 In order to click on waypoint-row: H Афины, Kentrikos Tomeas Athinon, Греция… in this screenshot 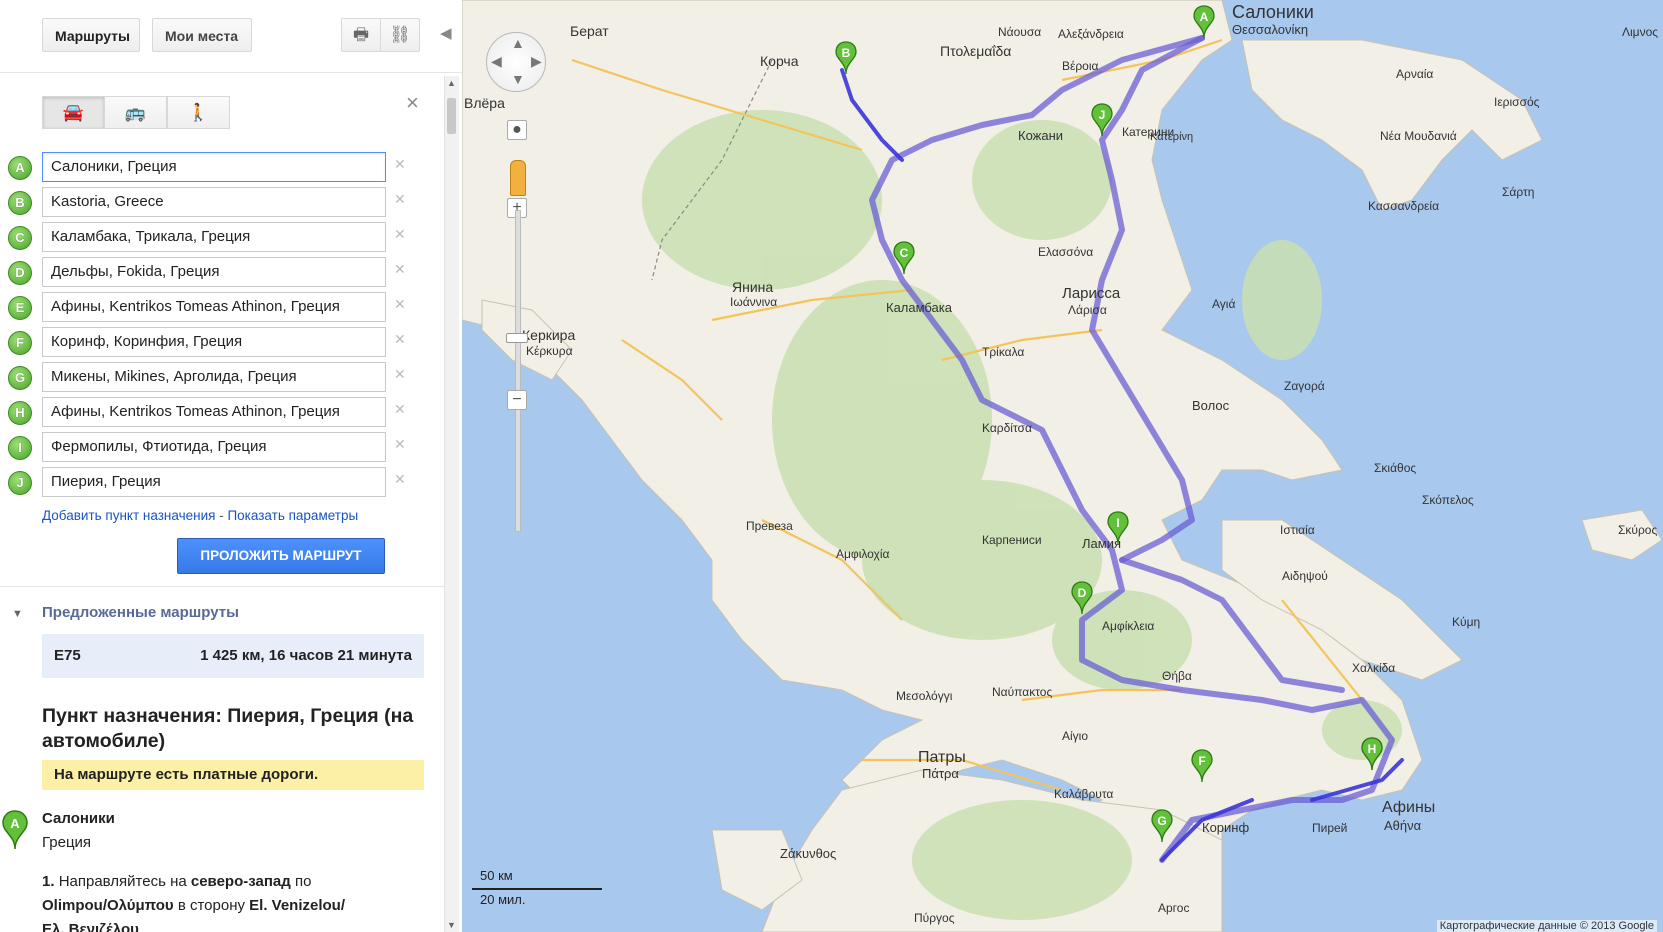, I will do `click(208, 414)`.